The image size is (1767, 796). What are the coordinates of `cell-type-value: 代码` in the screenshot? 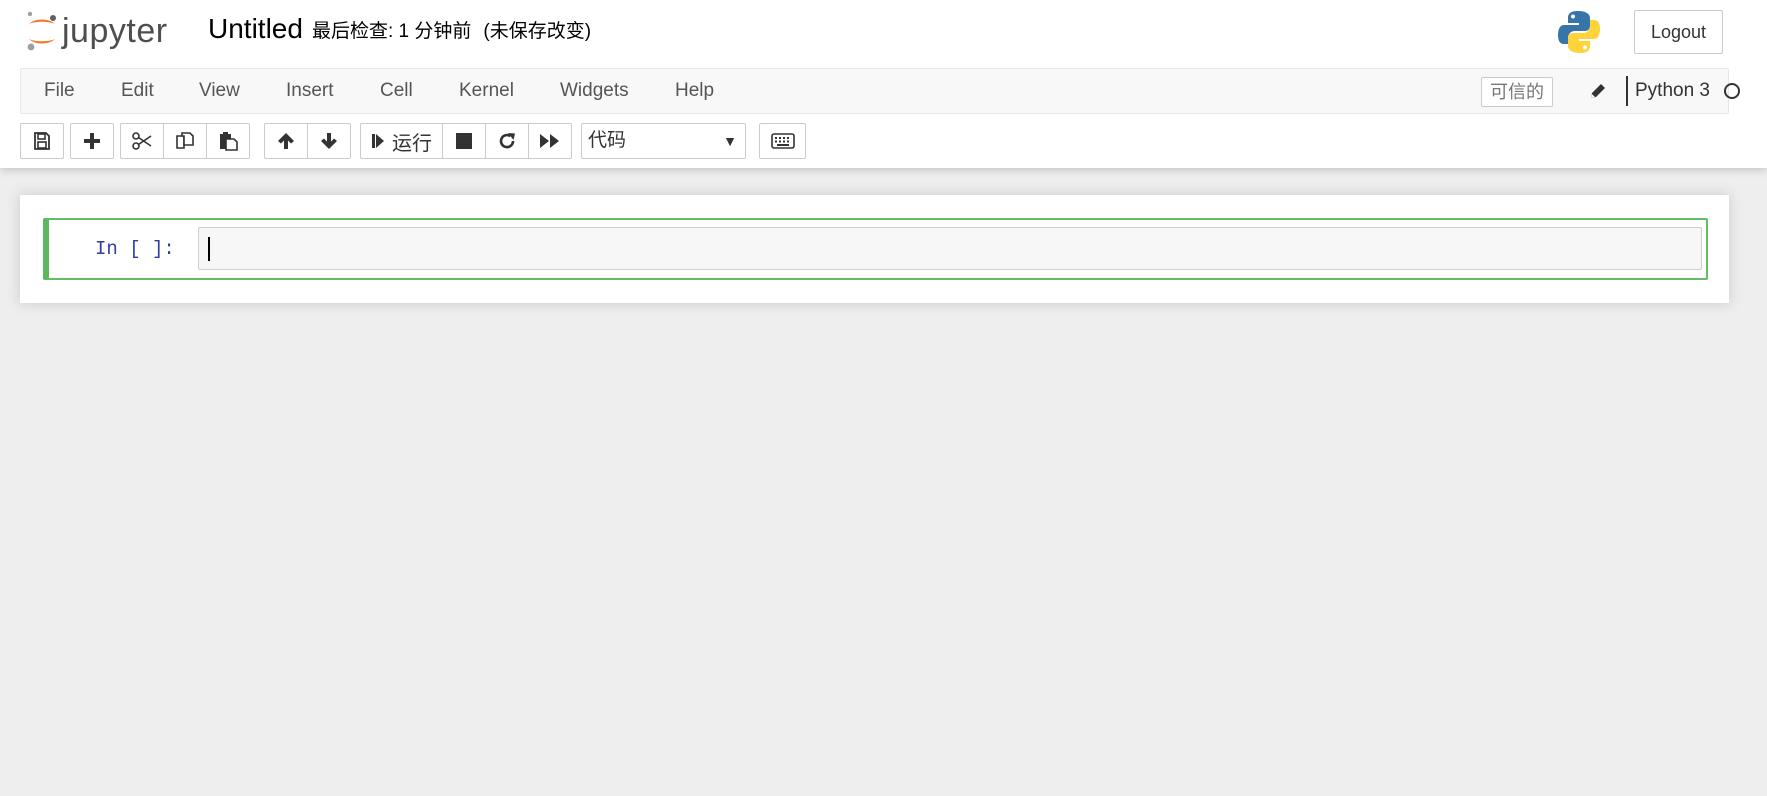 It's located at (607, 140).